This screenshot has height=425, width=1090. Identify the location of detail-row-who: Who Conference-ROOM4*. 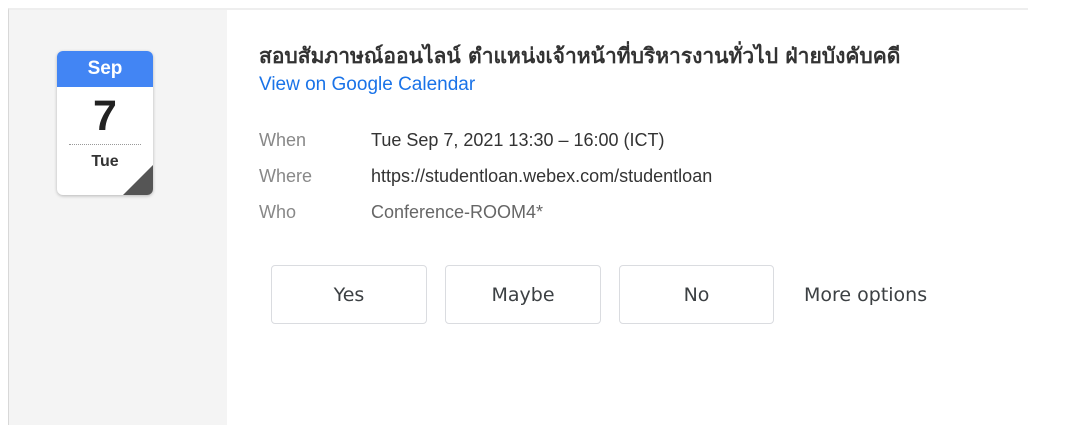
(644, 212).